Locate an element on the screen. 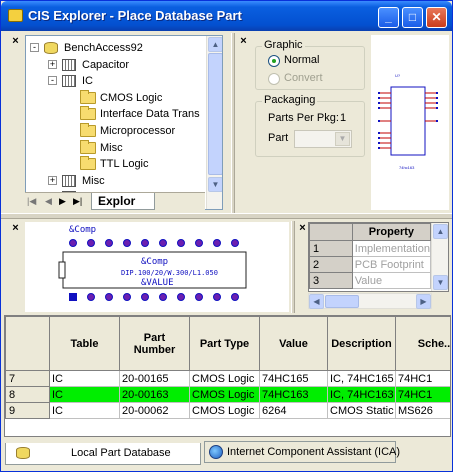 This screenshot has width=453, height=472. normal-label: Normal is located at coordinates (302, 60).